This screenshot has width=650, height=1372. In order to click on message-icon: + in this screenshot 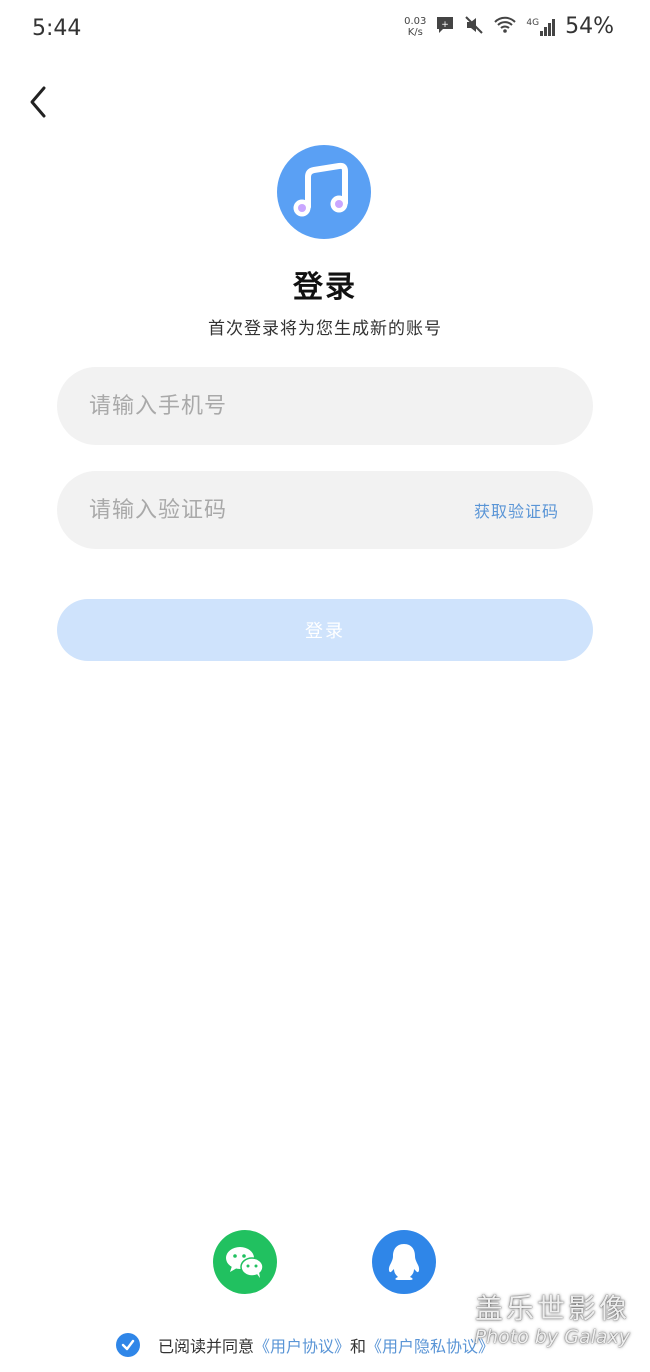, I will do `click(445, 27)`.